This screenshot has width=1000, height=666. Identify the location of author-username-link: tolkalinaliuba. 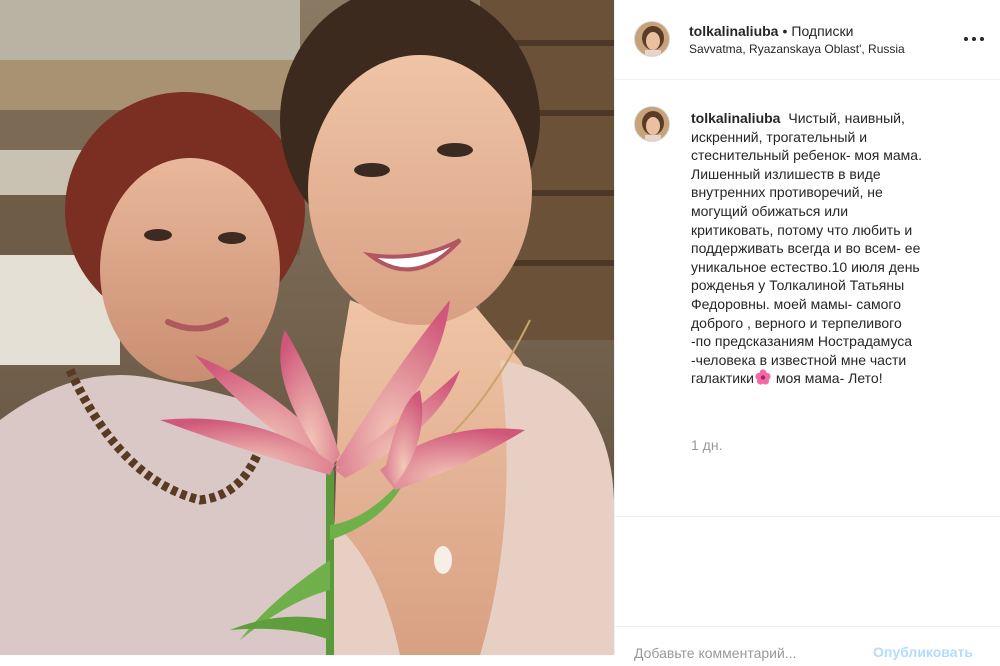
(733, 31).